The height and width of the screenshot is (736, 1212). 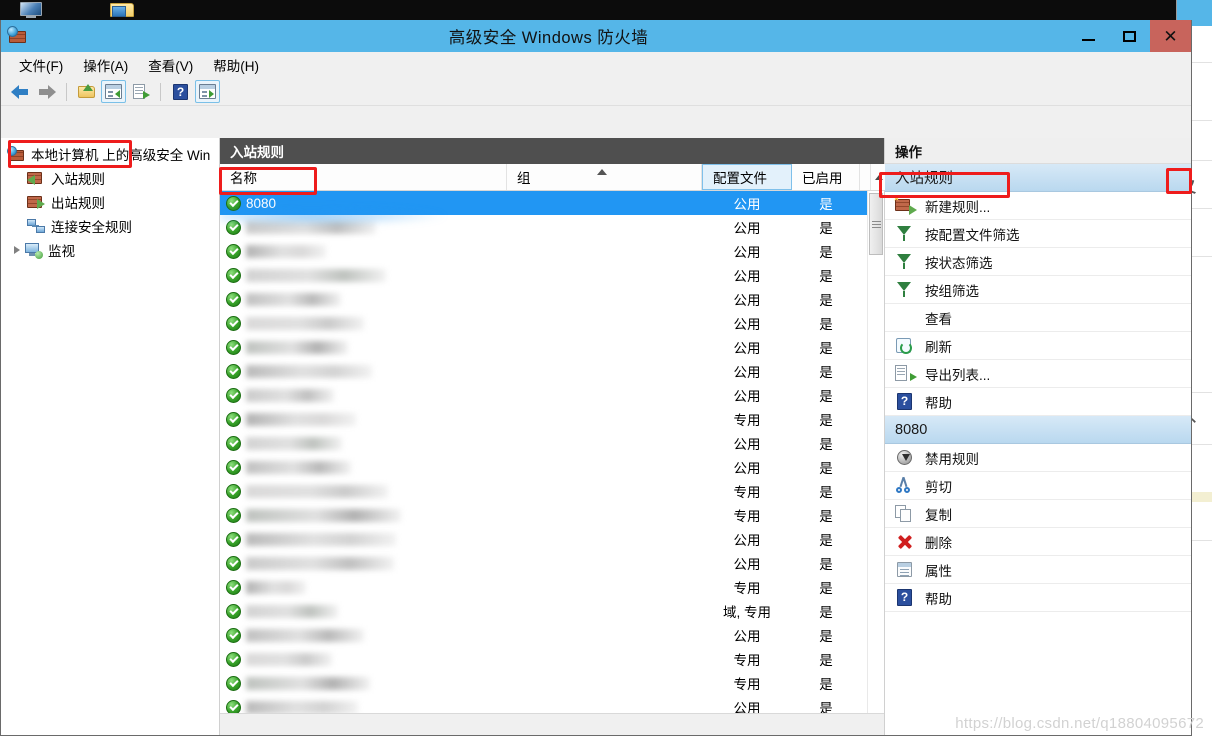 What do you see at coordinates (1038, 514) in the screenshot?
I see `action-copy: 复制` at bounding box center [1038, 514].